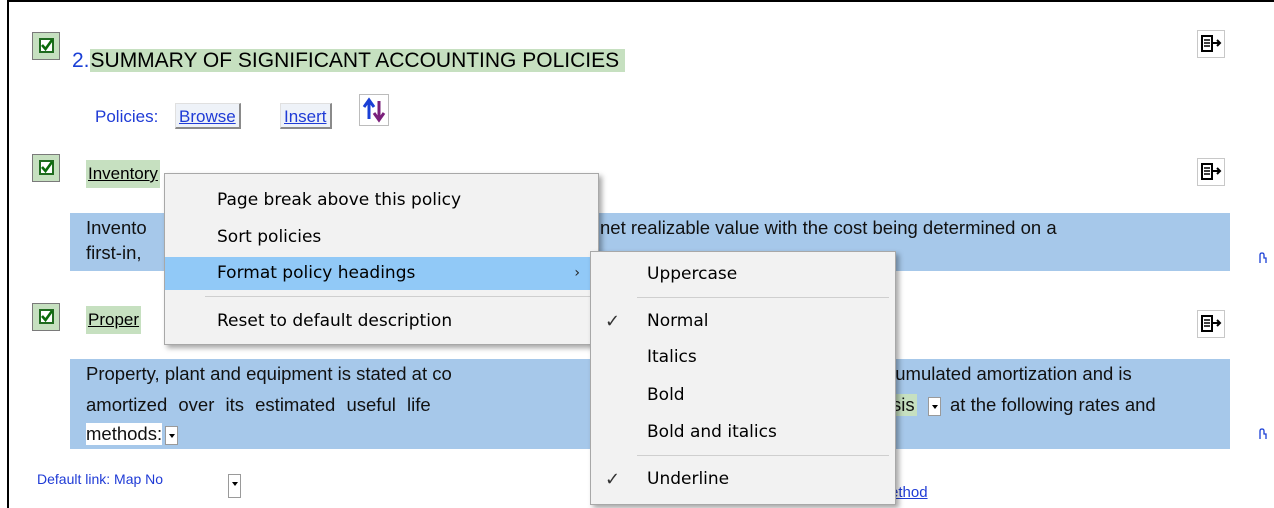 This screenshot has height=508, width=1274. Describe the element at coordinates (8, 254) in the screenshot. I see `window-frame-left` at that location.